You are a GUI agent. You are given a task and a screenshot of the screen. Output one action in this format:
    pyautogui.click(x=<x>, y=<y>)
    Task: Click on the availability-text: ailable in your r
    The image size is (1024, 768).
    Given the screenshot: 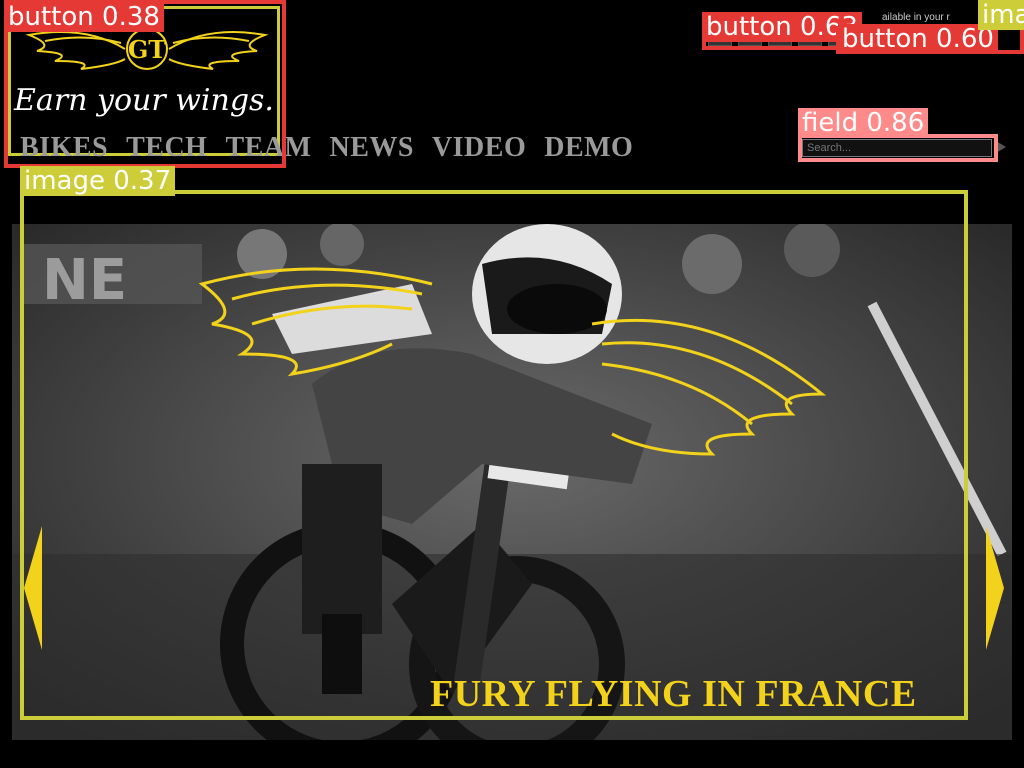 What is the action you would take?
    pyautogui.click(x=916, y=17)
    